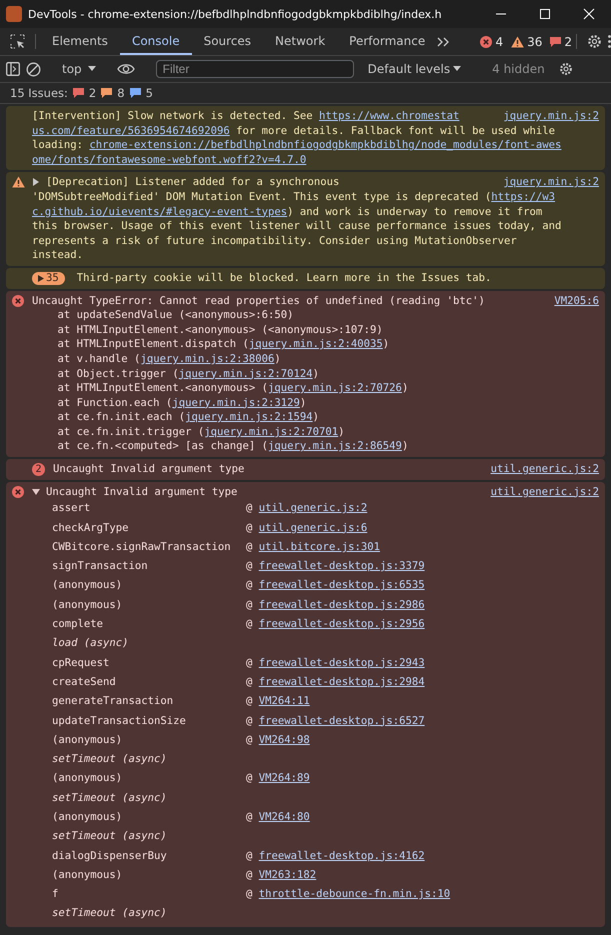 This screenshot has width=611, height=935. What do you see at coordinates (354, 894) in the screenshot?
I see `stack-link: throttle-debounce-fn.min.js:10` at bounding box center [354, 894].